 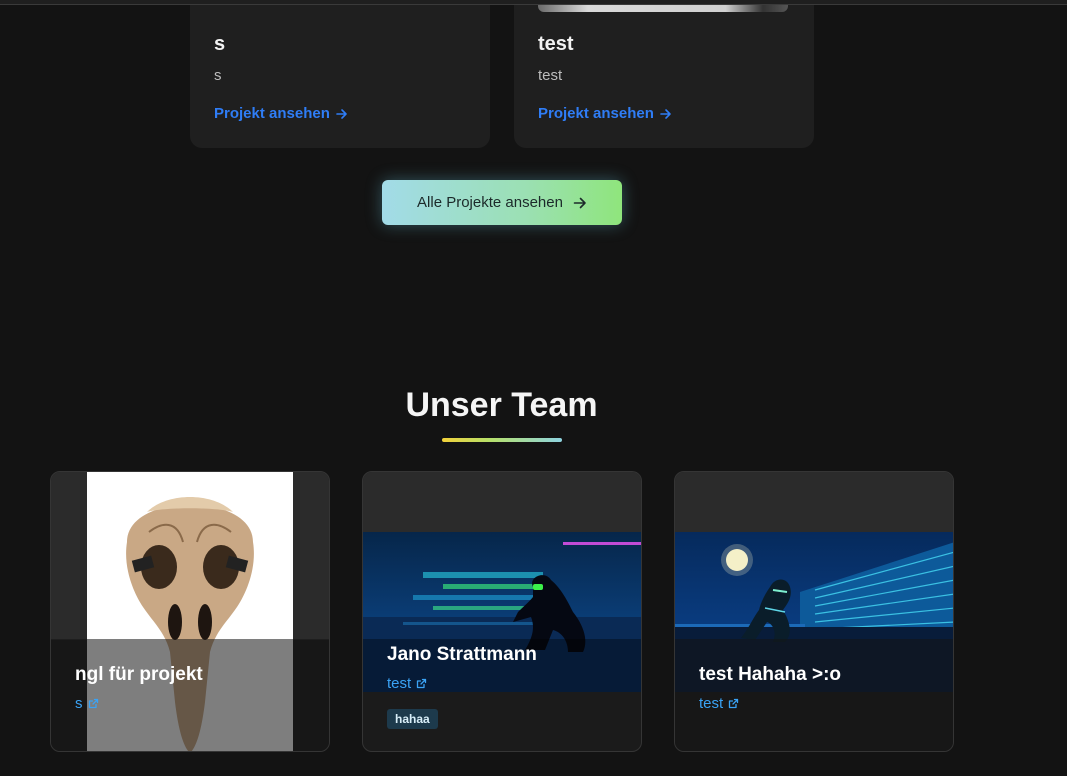 I want to click on member-link: s, so click(x=87, y=703).